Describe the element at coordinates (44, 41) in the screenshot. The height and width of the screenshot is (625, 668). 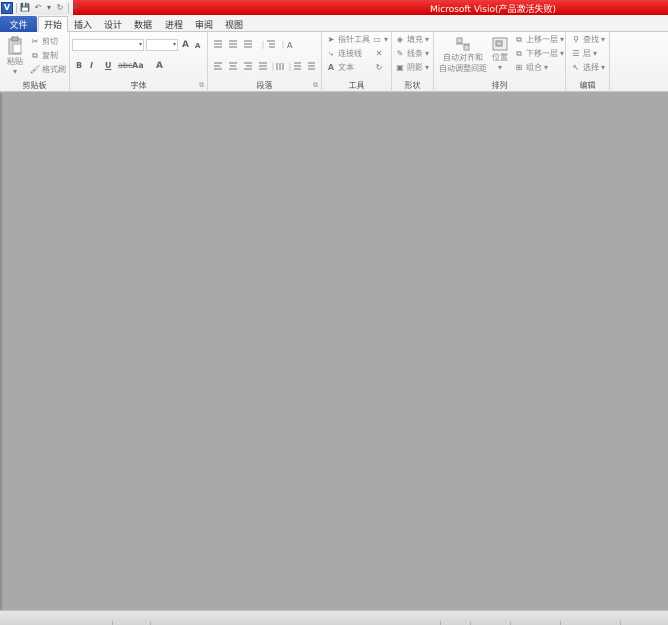
I see `cut-button: ✂ 剪切` at that location.